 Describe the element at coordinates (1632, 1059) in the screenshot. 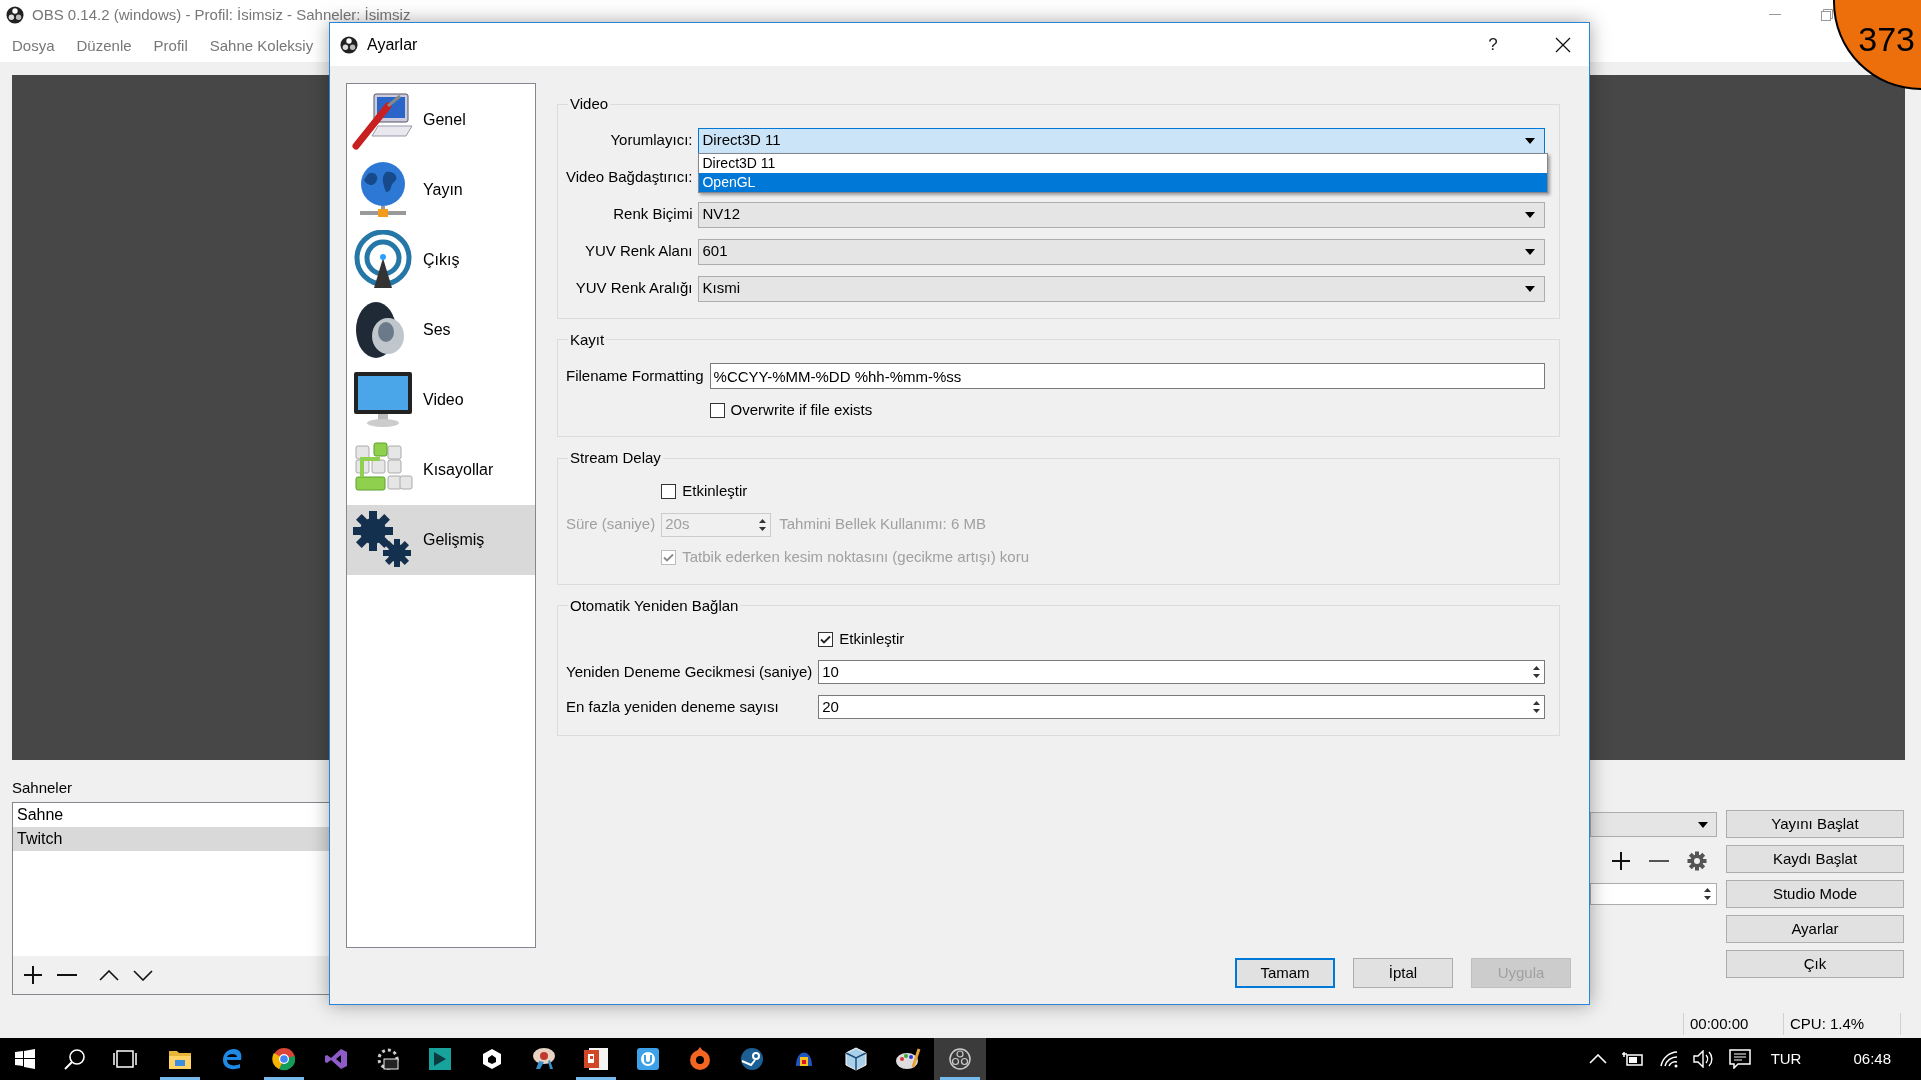

I see `battery-icon` at that location.